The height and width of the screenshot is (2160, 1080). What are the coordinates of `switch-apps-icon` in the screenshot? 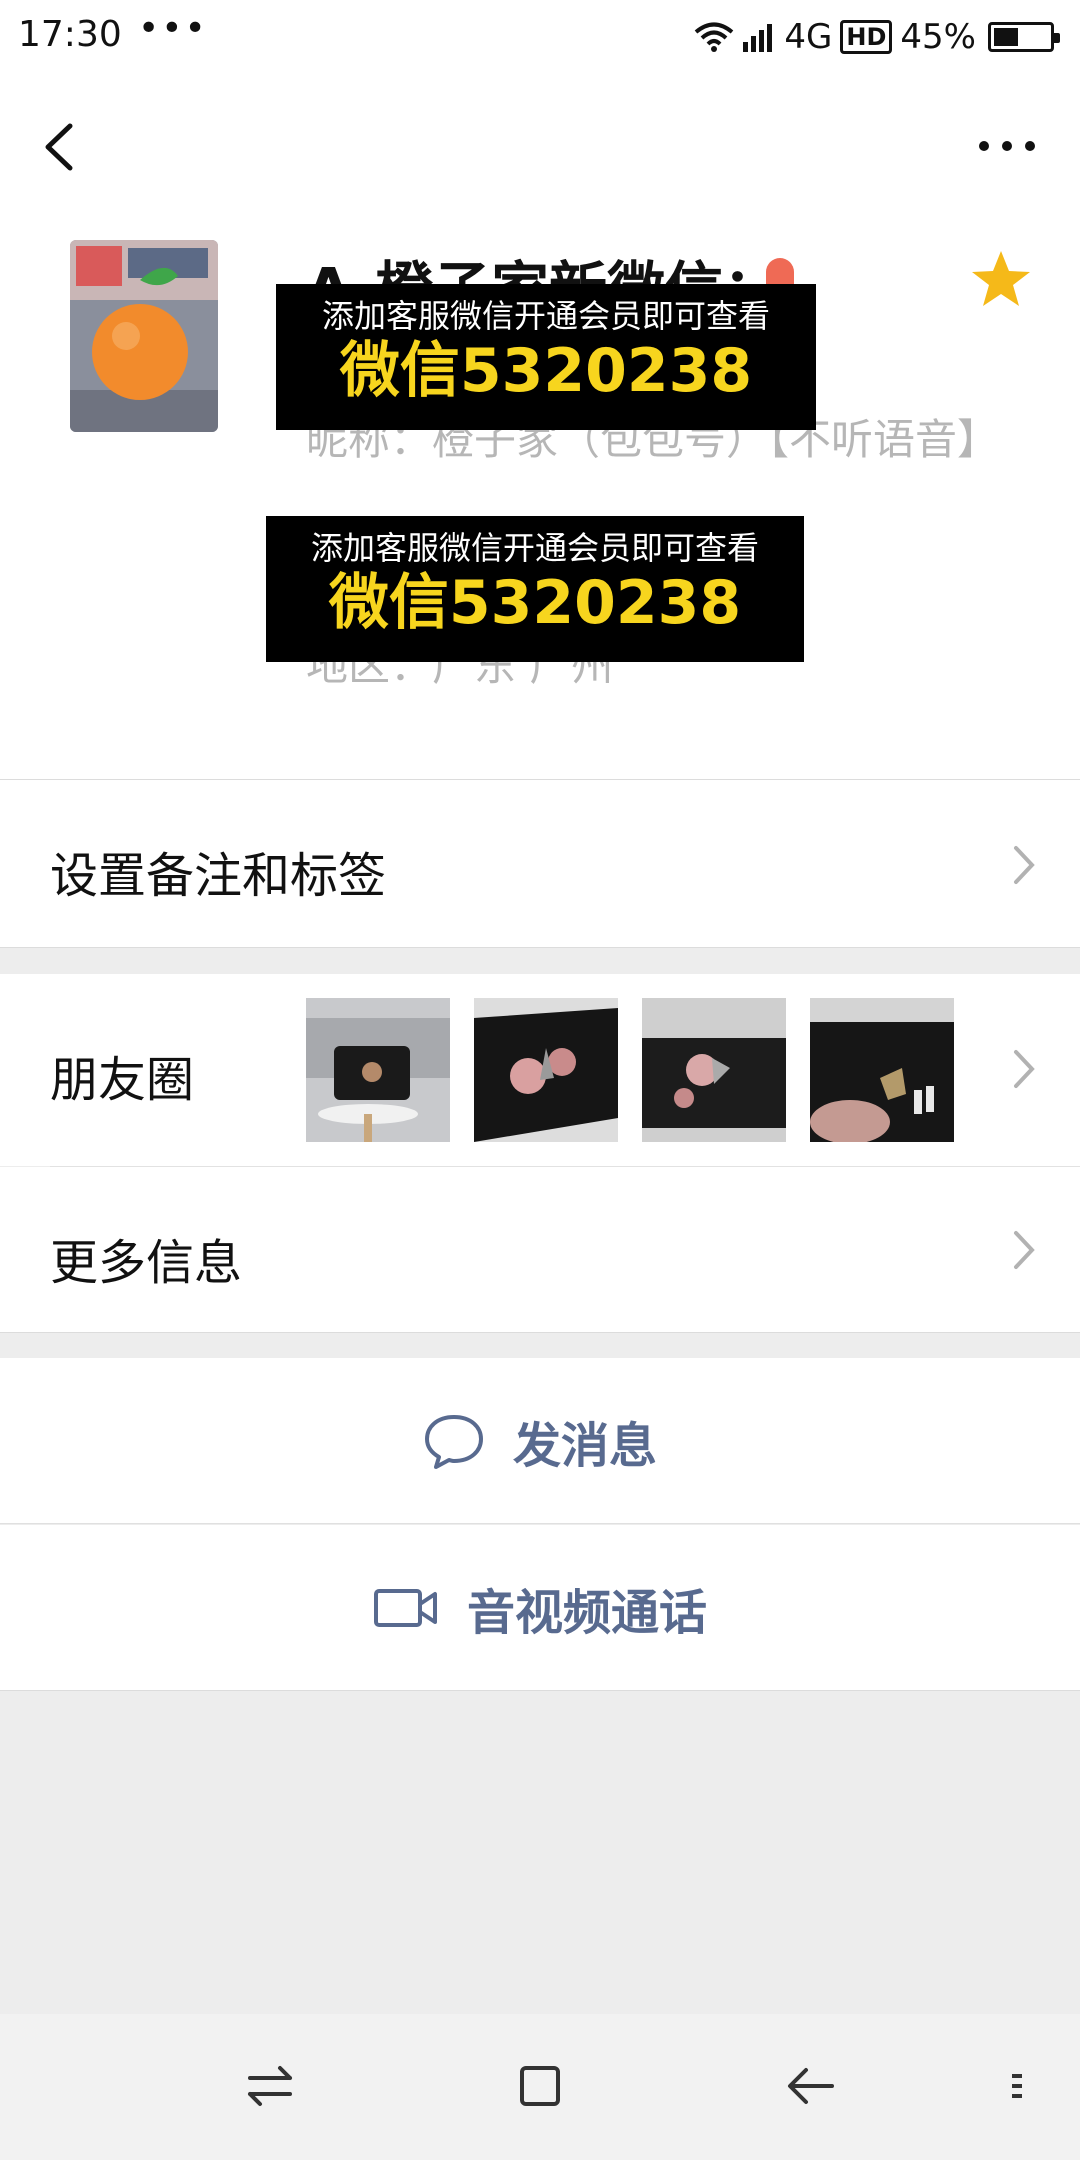 It's located at (270, 2086).